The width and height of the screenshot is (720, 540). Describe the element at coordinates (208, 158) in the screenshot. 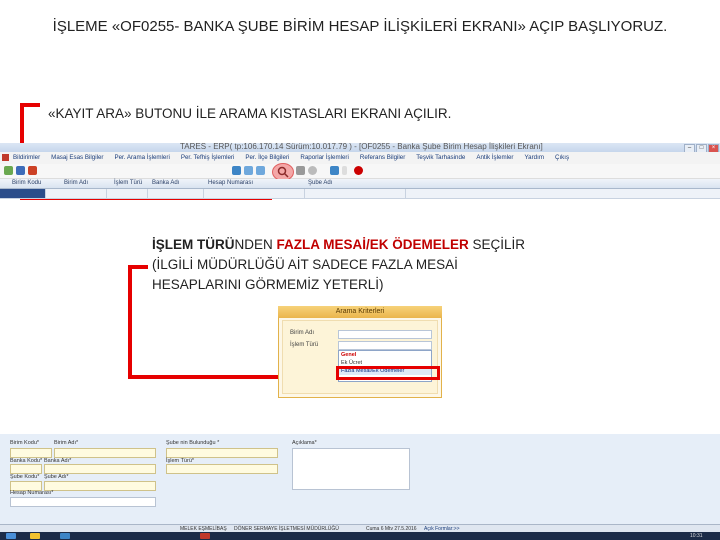

I see `menu-item: Per. Tefhiş İşlemleri` at that location.